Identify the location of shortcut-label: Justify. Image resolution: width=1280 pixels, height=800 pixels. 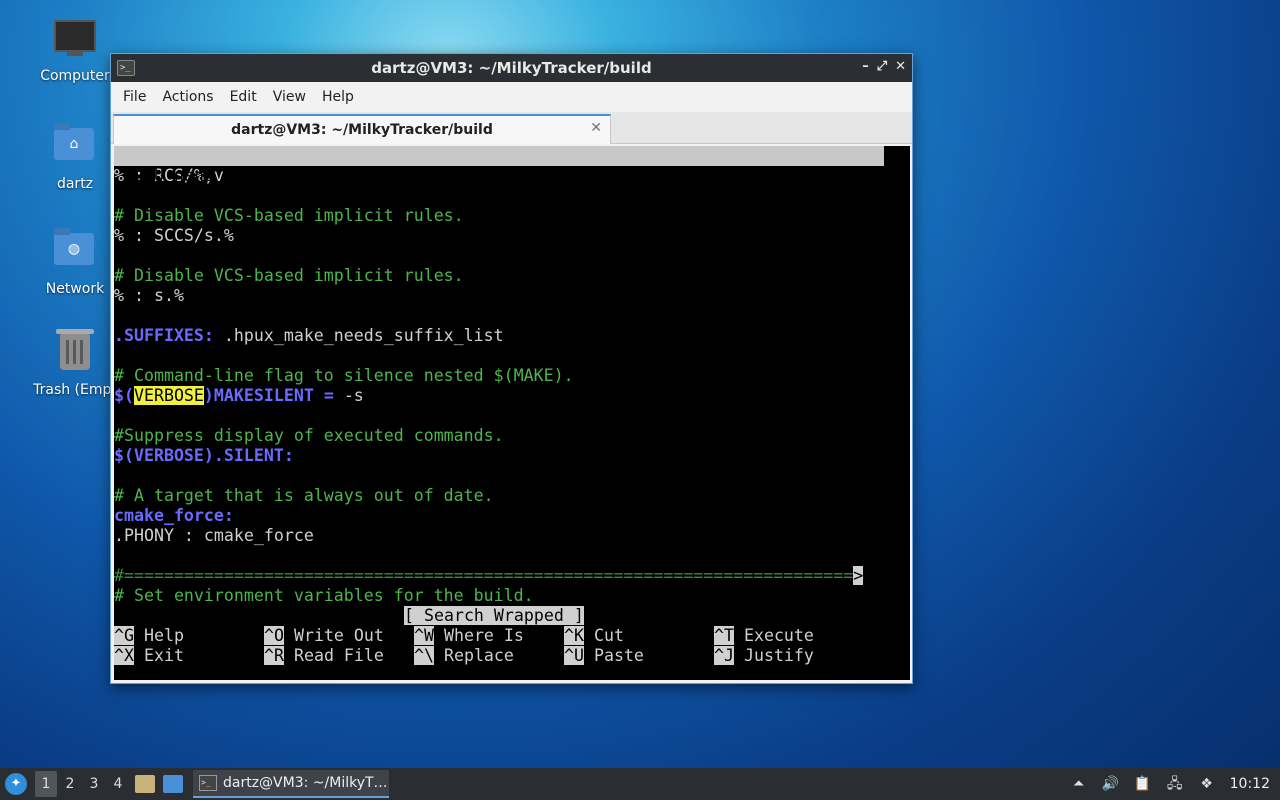
(773, 655).